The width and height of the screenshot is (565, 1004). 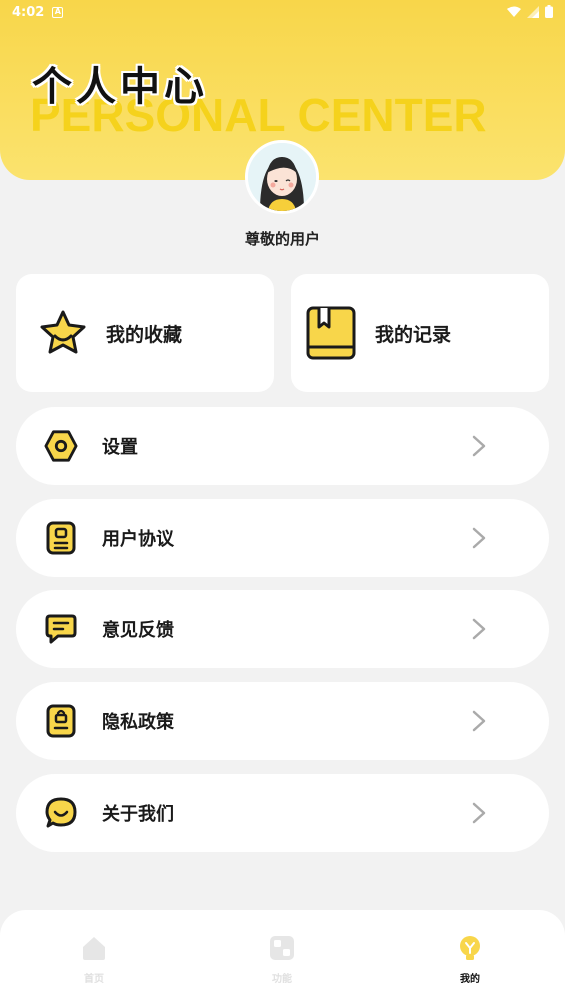 I want to click on avatar, so click(x=282, y=177).